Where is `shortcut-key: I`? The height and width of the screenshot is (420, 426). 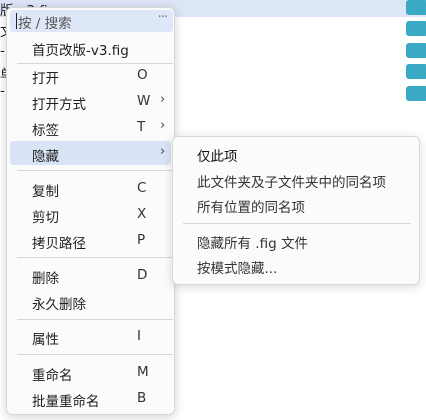 shortcut-key: I is located at coordinates (139, 336).